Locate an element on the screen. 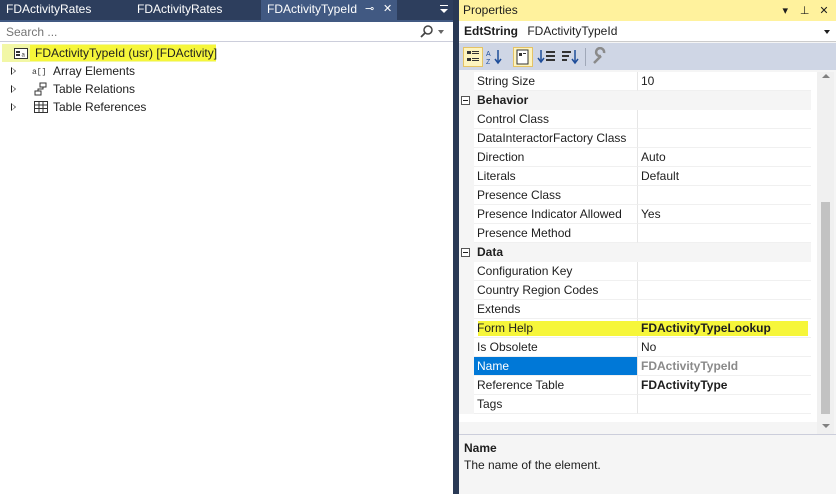  tab-label: FDActivityRates is located at coordinates (49, 9).